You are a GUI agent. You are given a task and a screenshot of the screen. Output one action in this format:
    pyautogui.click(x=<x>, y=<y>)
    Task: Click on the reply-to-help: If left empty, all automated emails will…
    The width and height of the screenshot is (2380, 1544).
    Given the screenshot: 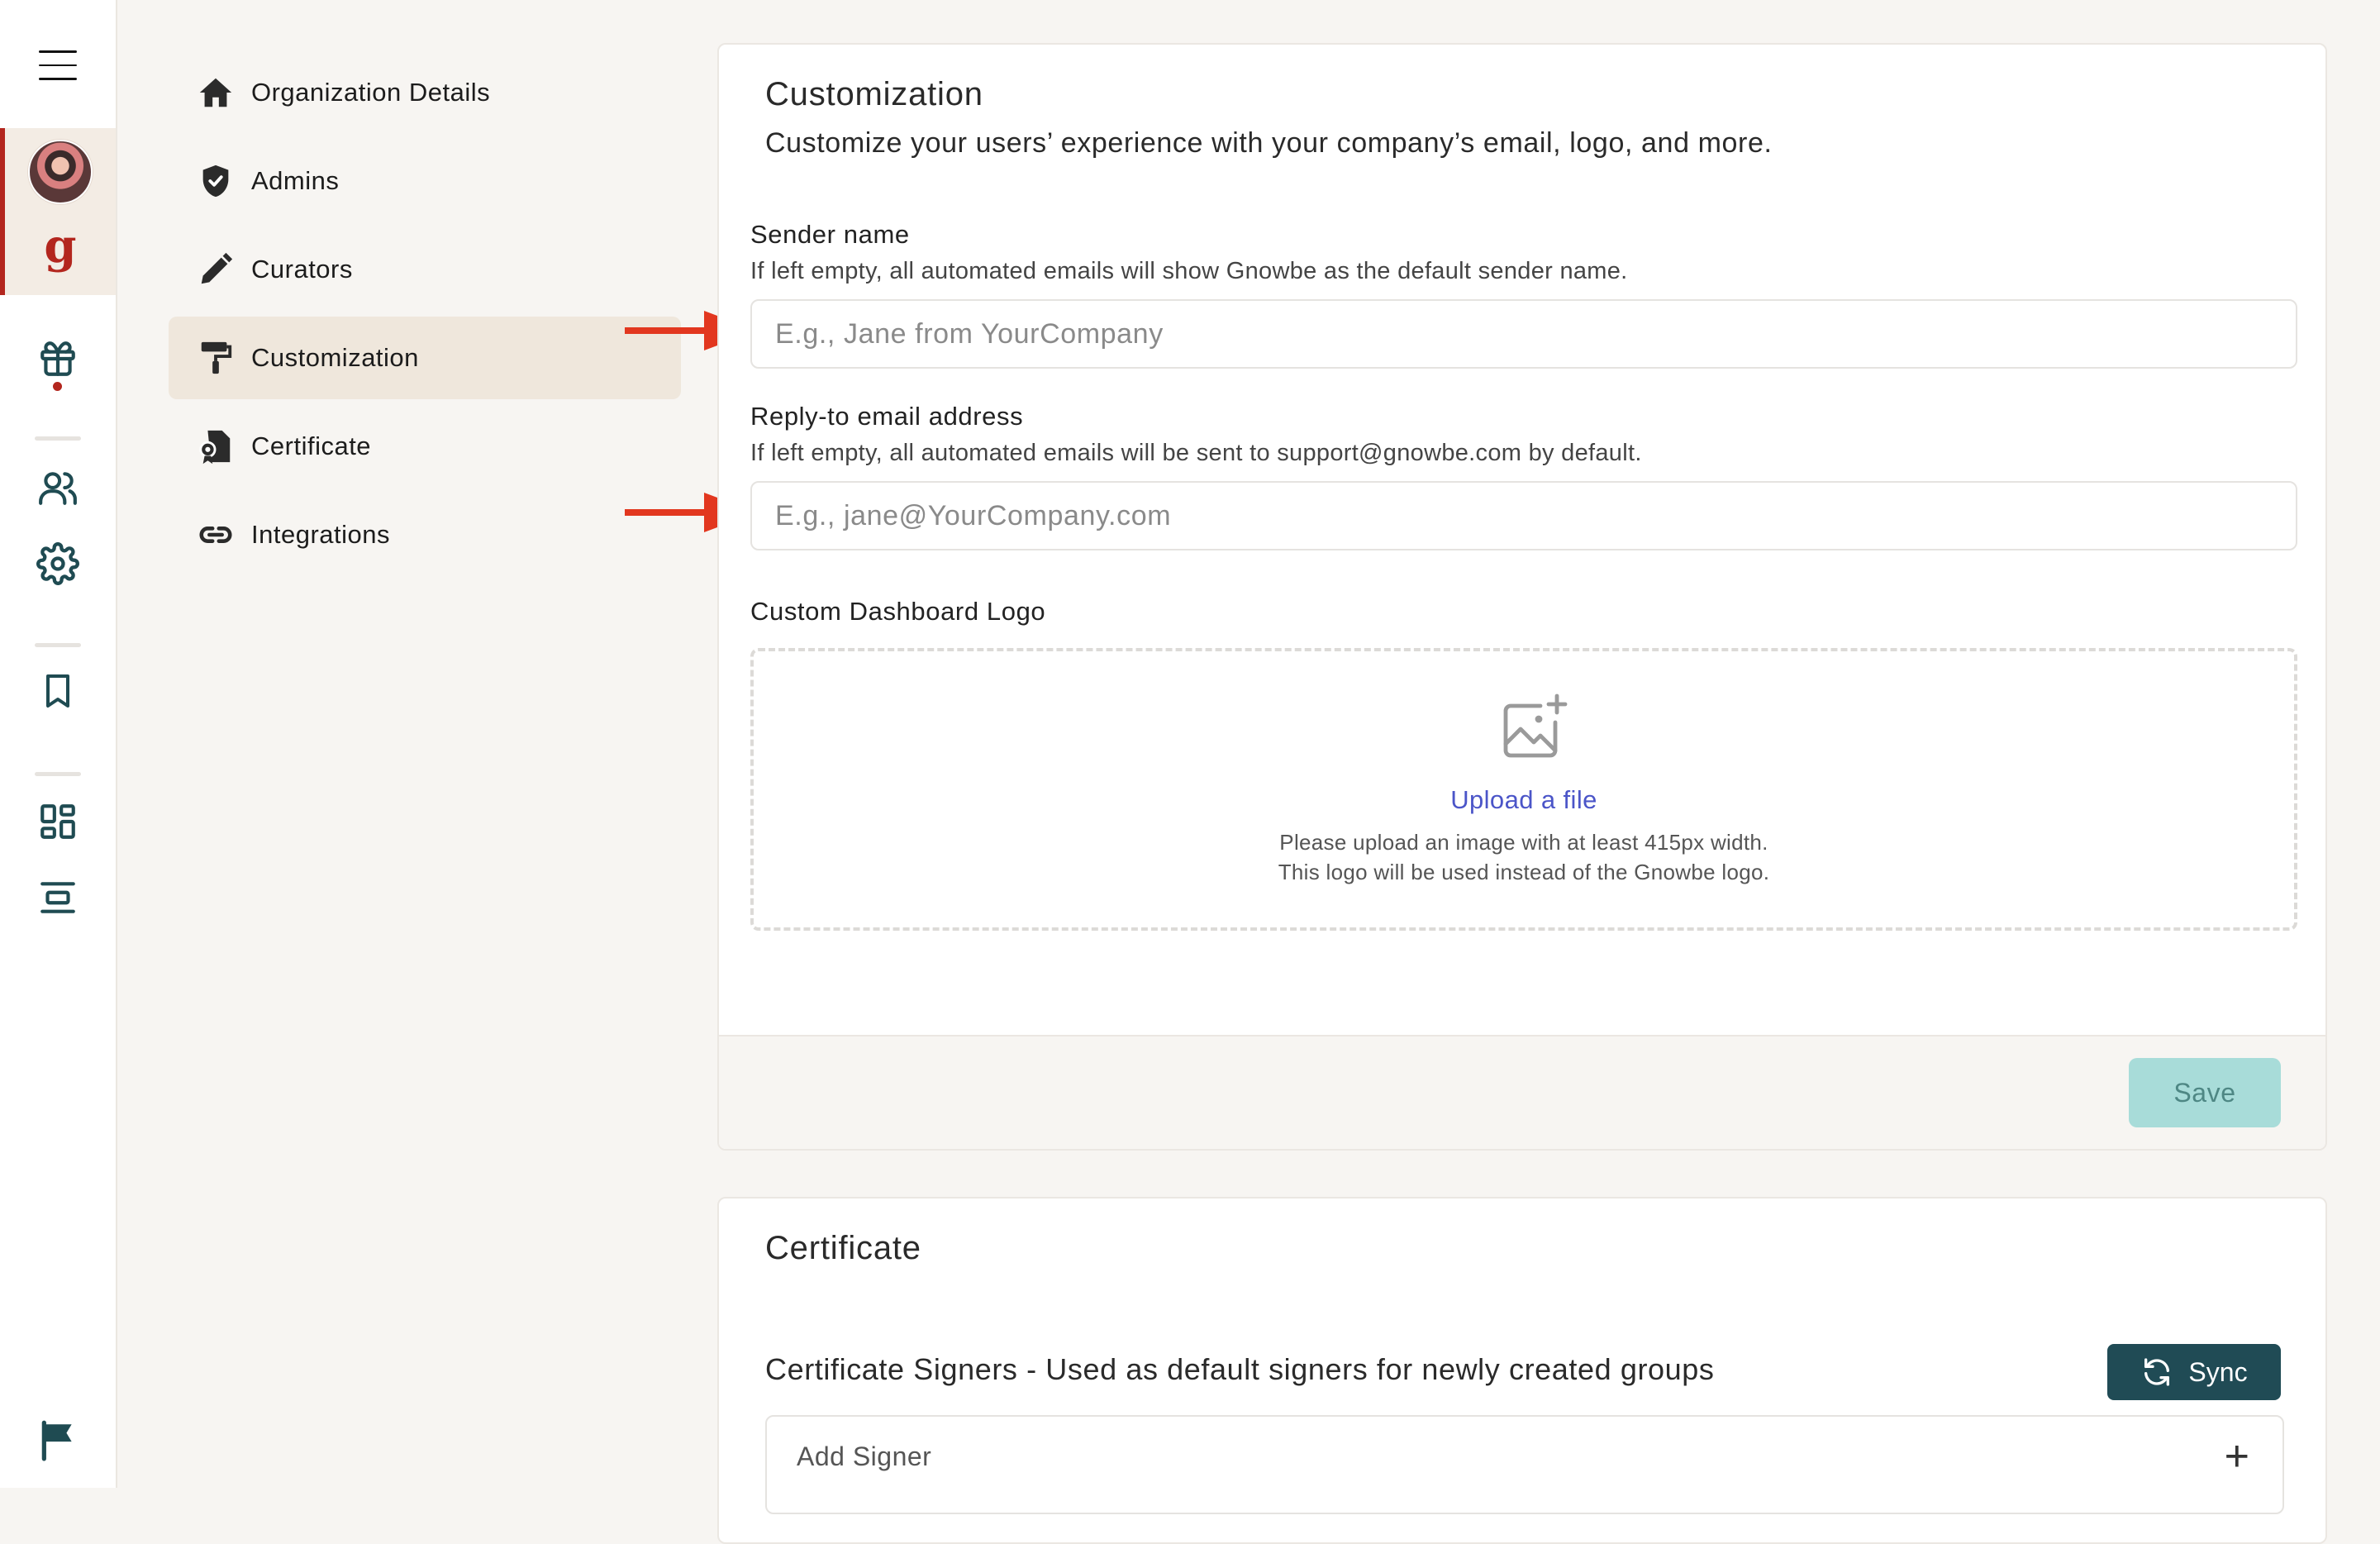 What is the action you would take?
    pyautogui.click(x=1196, y=453)
    